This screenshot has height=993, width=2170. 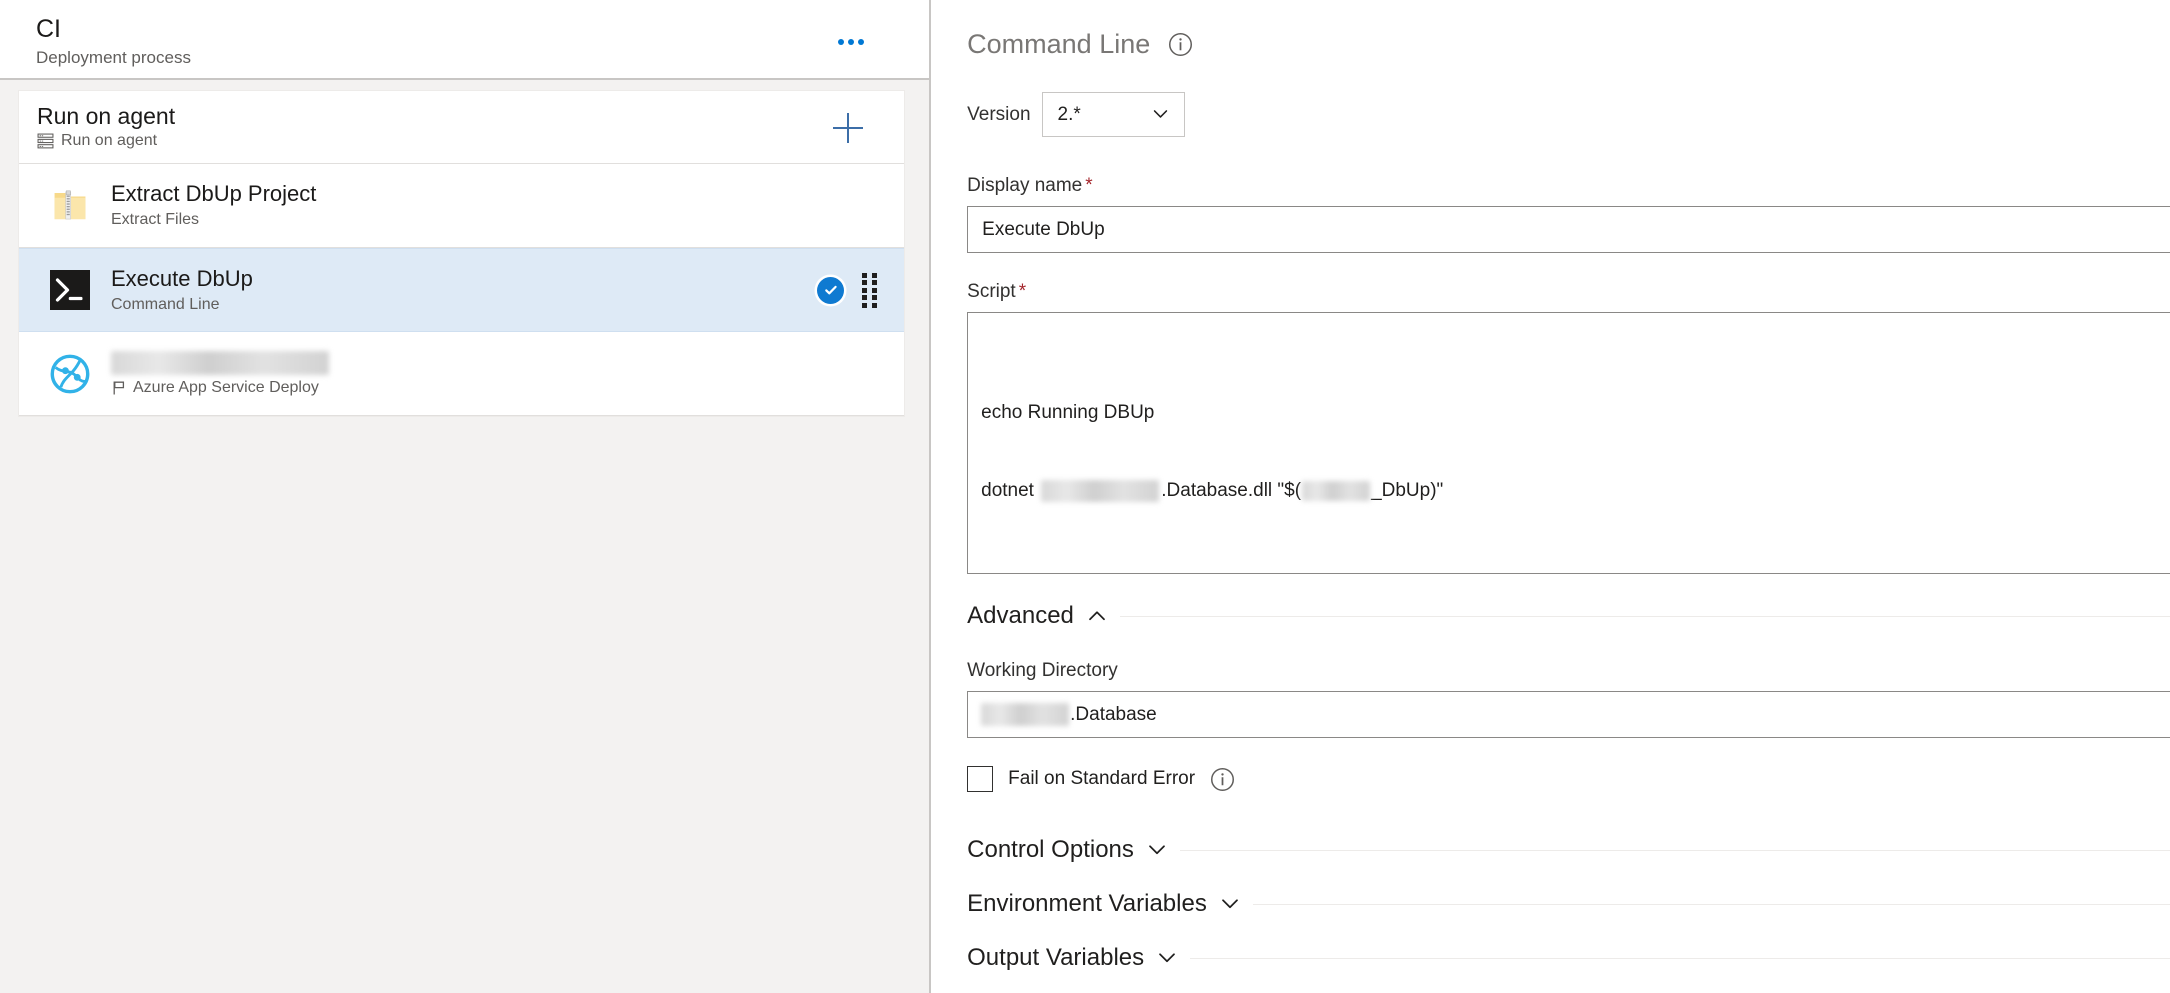 I want to click on task-name-redacted, so click(x=220, y=362).